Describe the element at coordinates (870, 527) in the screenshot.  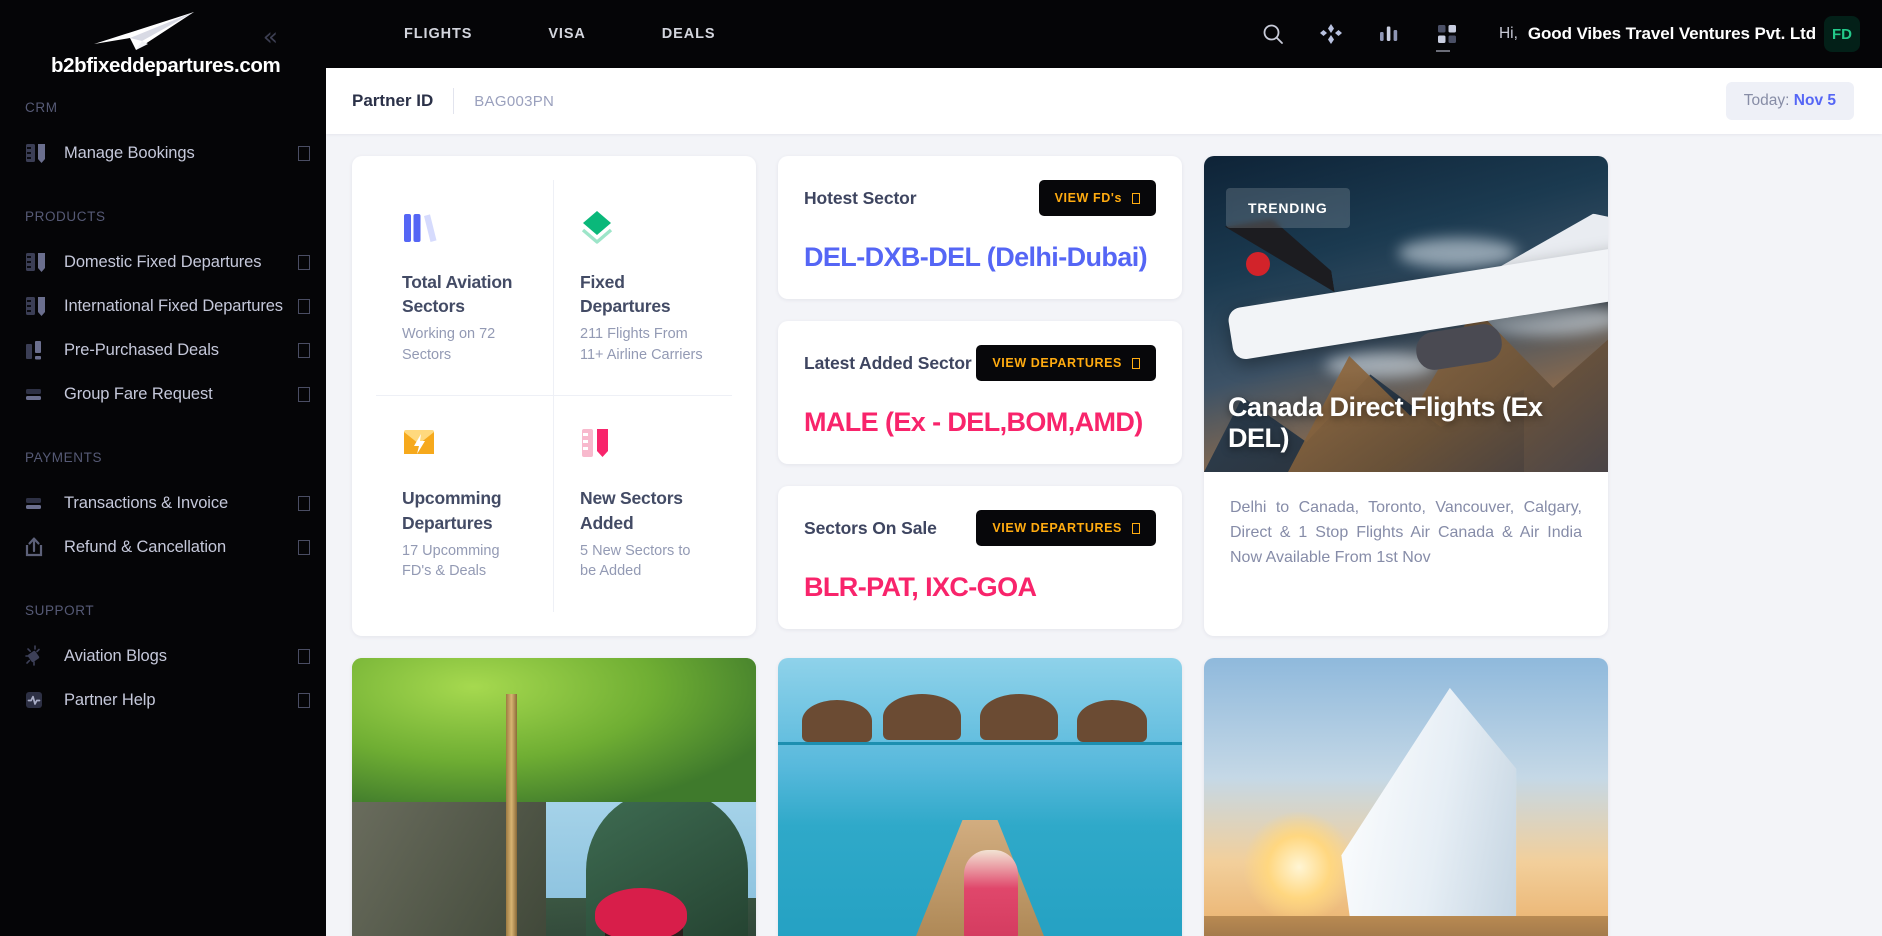
I see `sector-label: Sectors On Sale` at that location.